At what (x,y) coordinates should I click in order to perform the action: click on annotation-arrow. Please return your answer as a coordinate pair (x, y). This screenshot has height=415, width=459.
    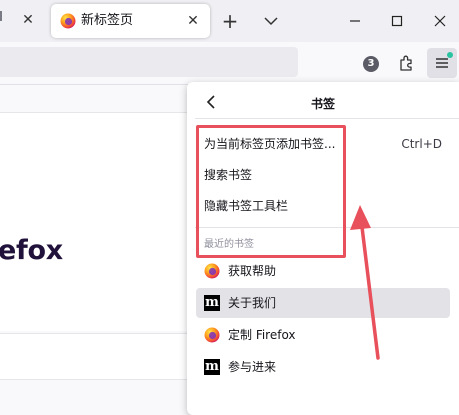
    Looking at the image, I should click on (365, 282).